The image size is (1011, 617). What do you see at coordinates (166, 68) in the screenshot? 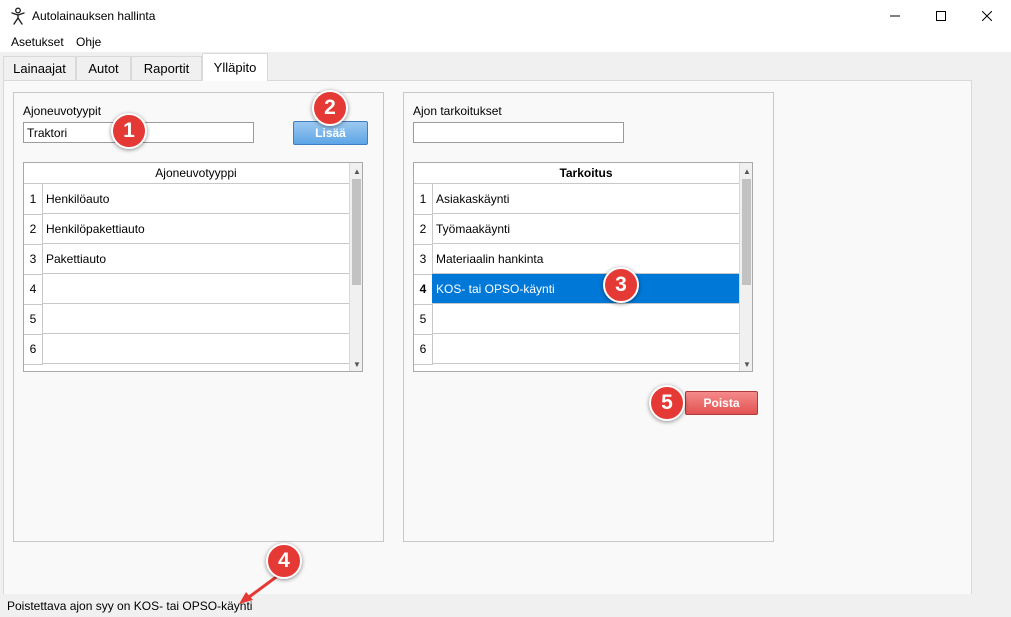
I see `tab-reports: Raportit` at bounding box center [166, 68].